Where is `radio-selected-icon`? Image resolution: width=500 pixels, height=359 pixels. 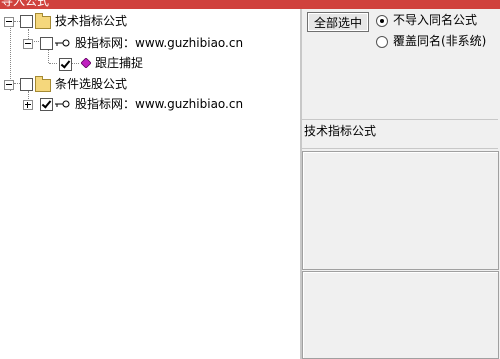 radio-selected-icon is located at coordinates (382, 21).